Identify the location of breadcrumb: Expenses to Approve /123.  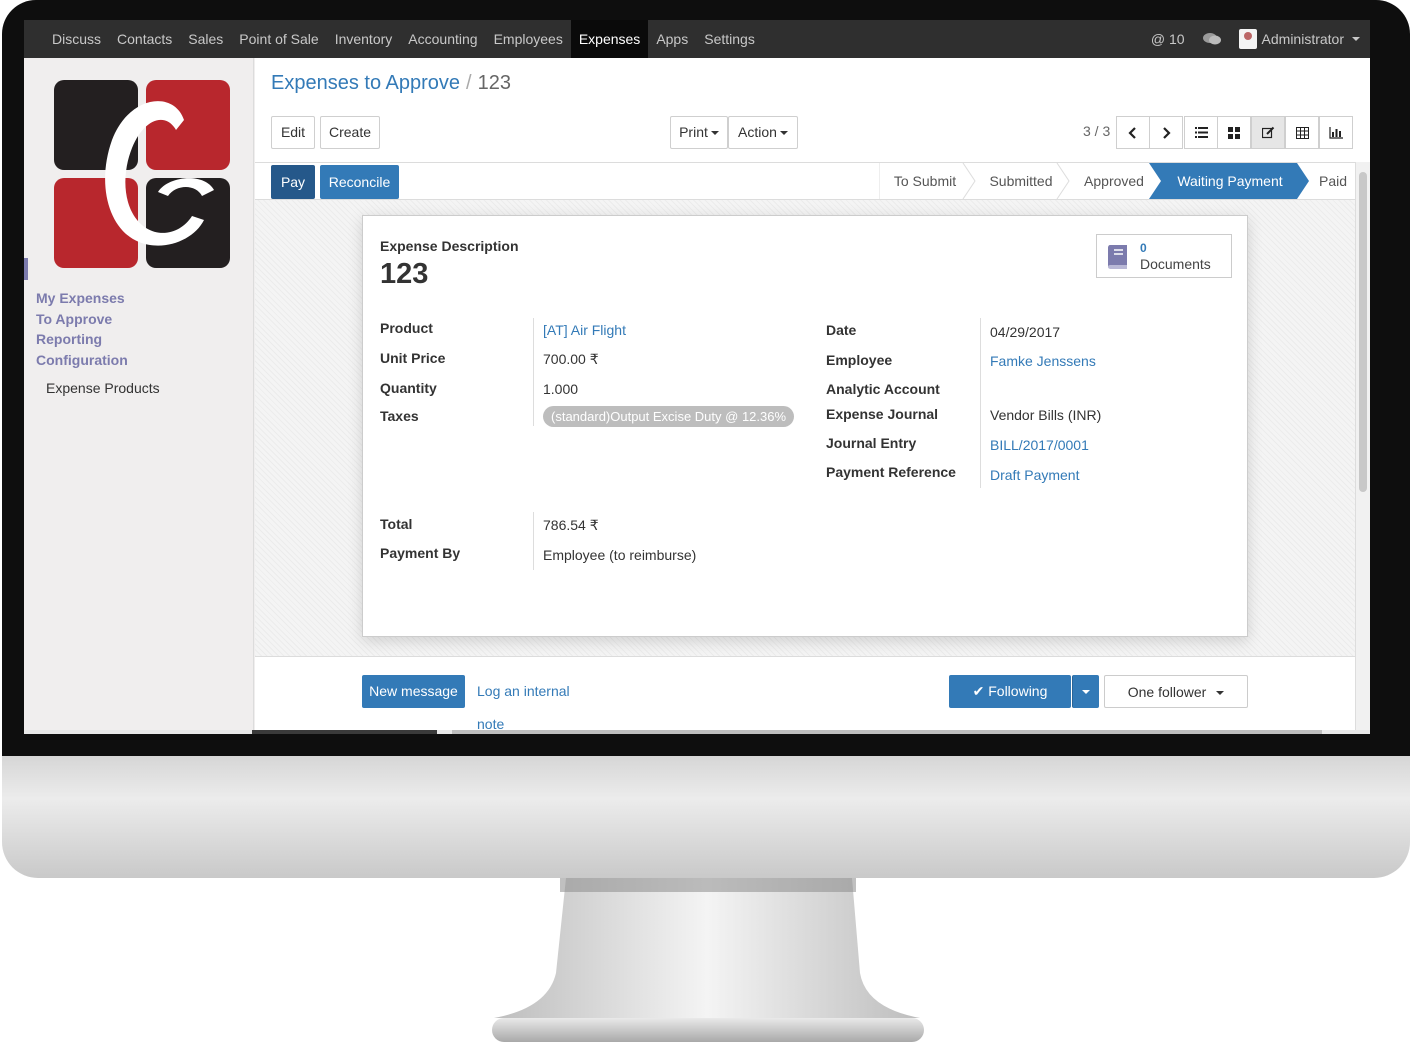
(391, 83).